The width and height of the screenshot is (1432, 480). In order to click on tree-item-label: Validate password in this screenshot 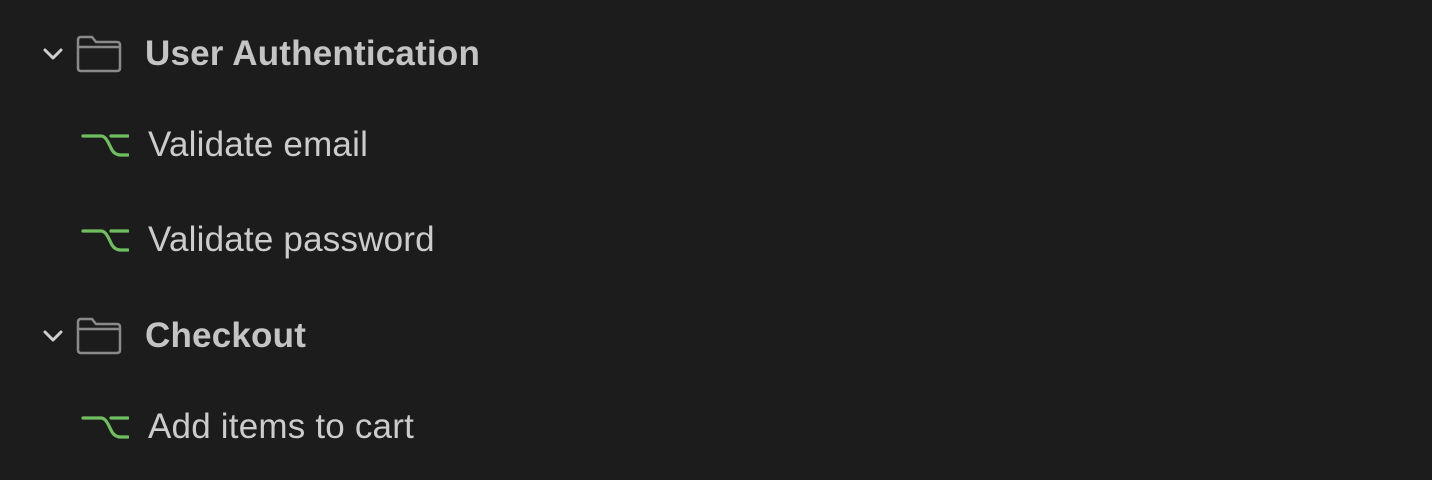, I will do `click(291, 239)`.